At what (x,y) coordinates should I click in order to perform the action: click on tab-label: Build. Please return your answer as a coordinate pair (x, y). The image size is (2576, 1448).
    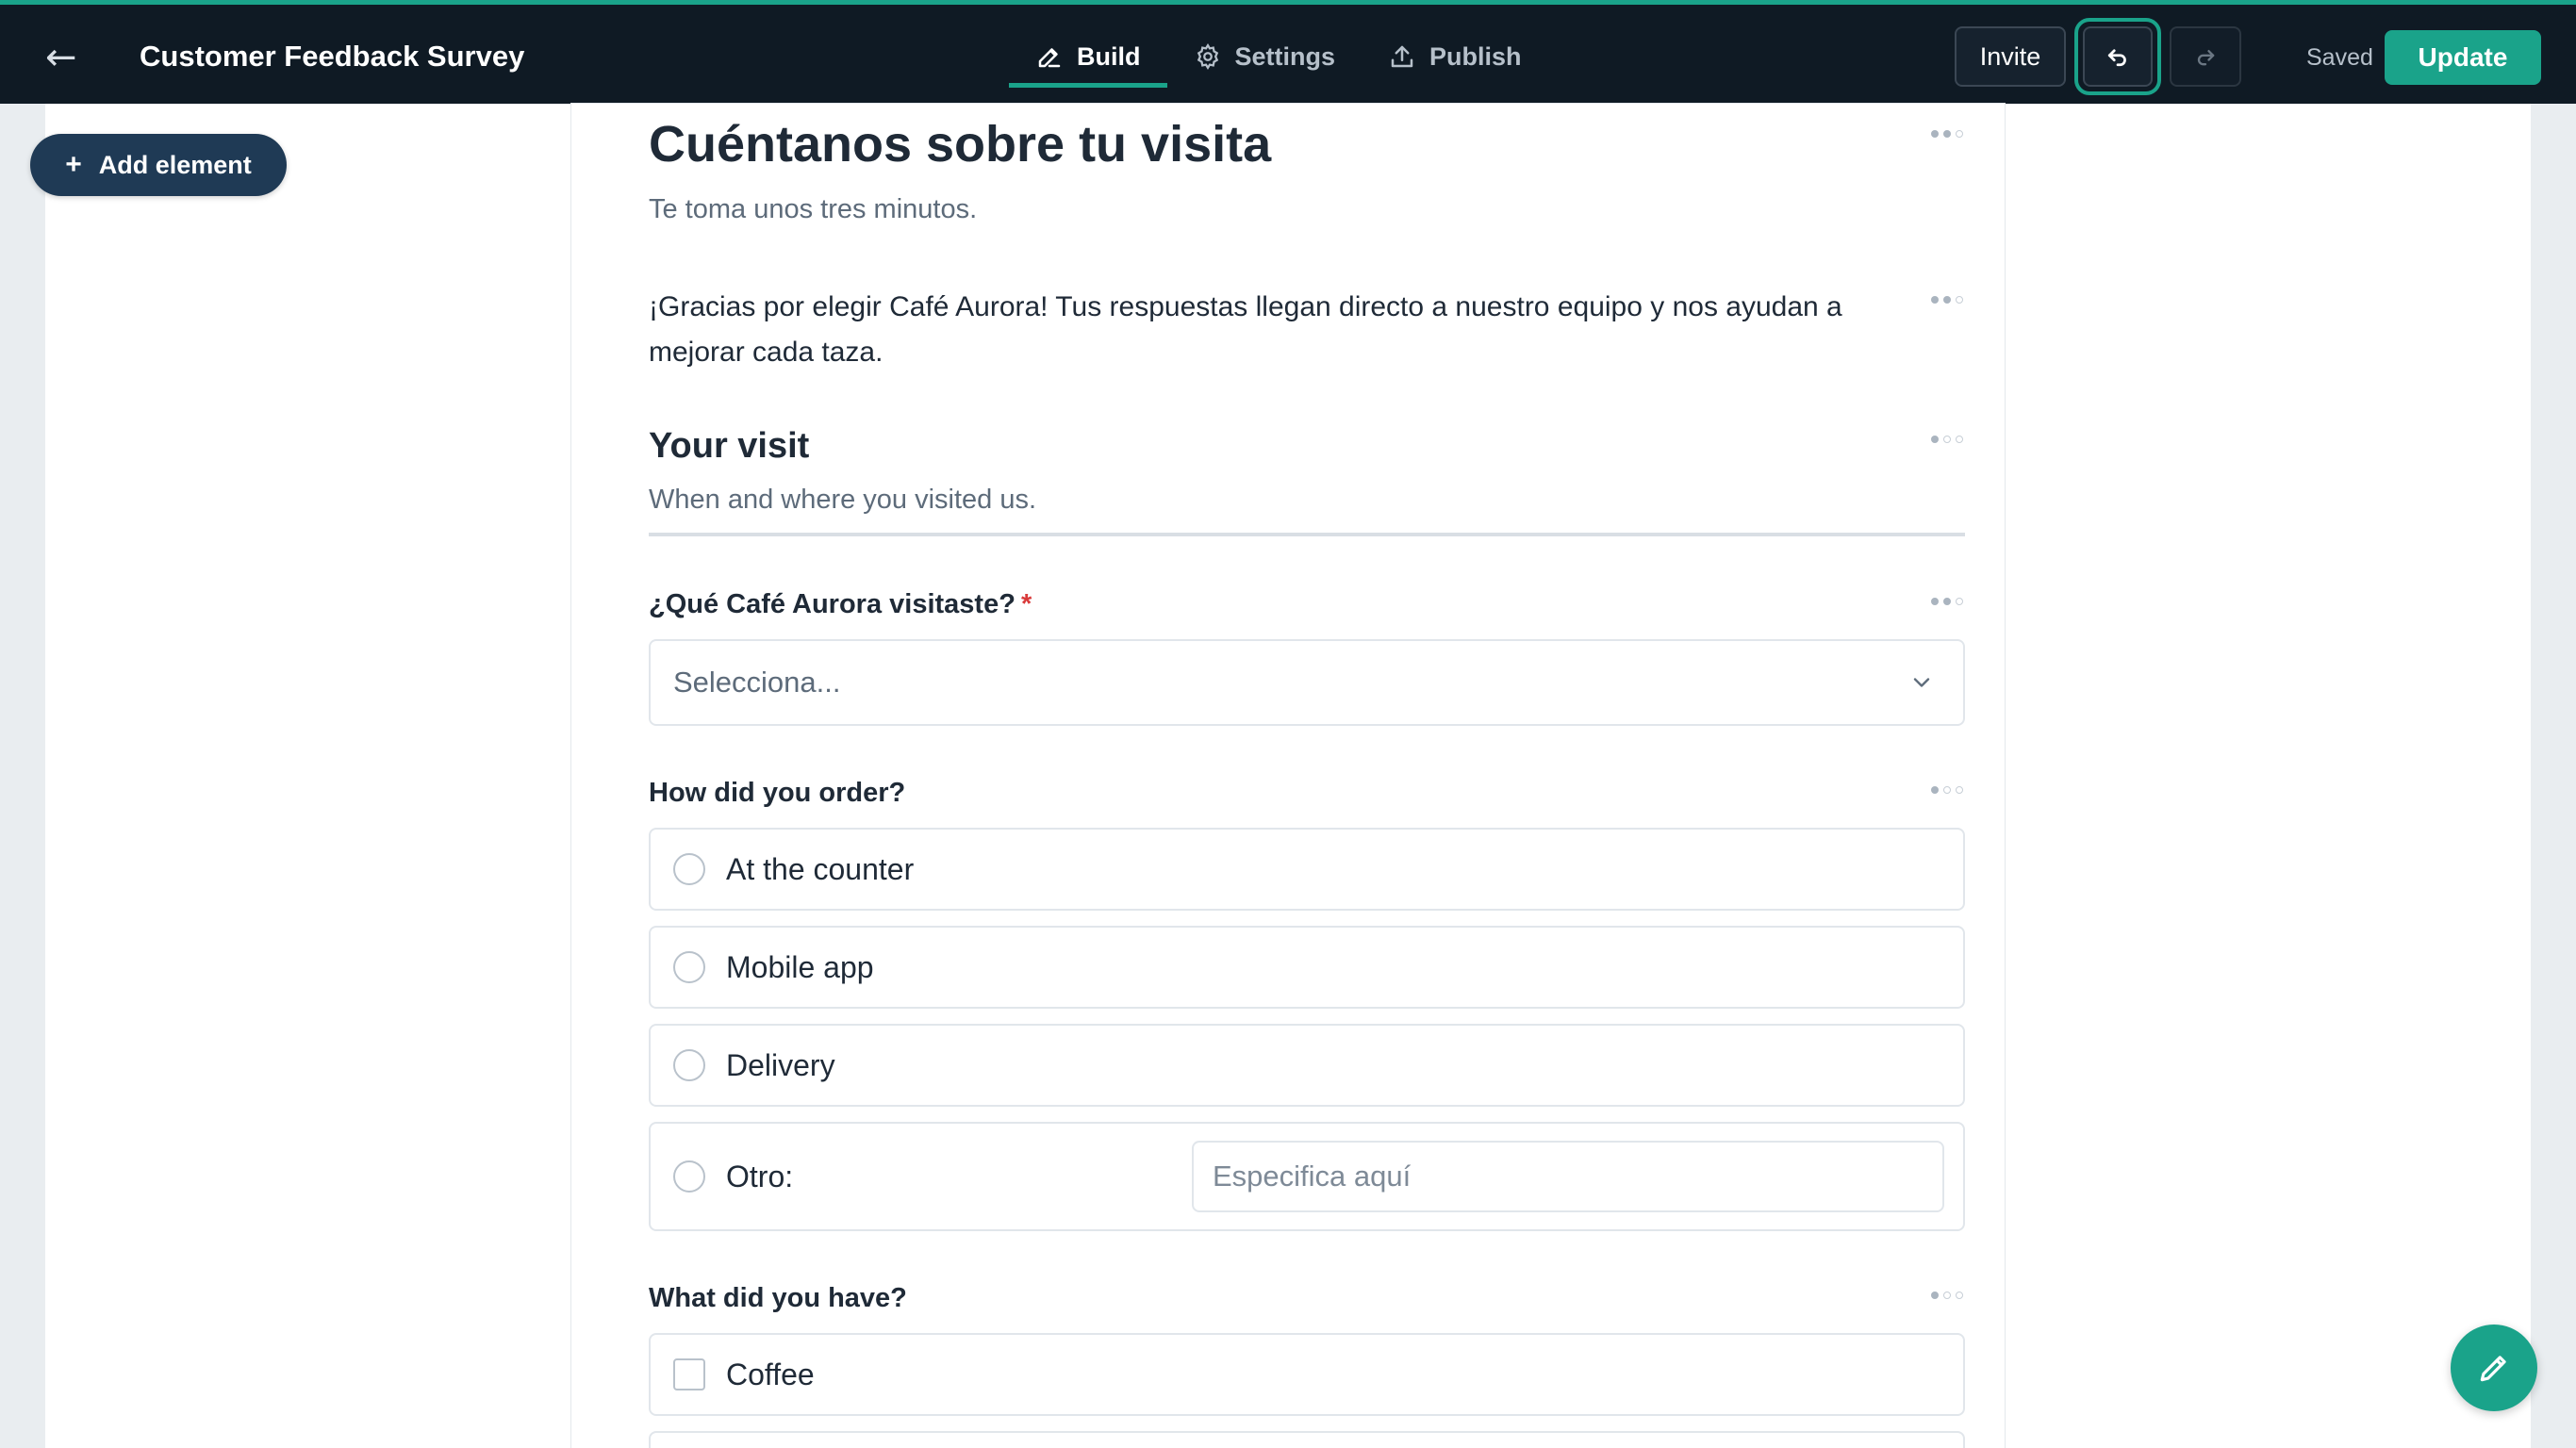
    Looking at the image, I should click on (1109, 56).